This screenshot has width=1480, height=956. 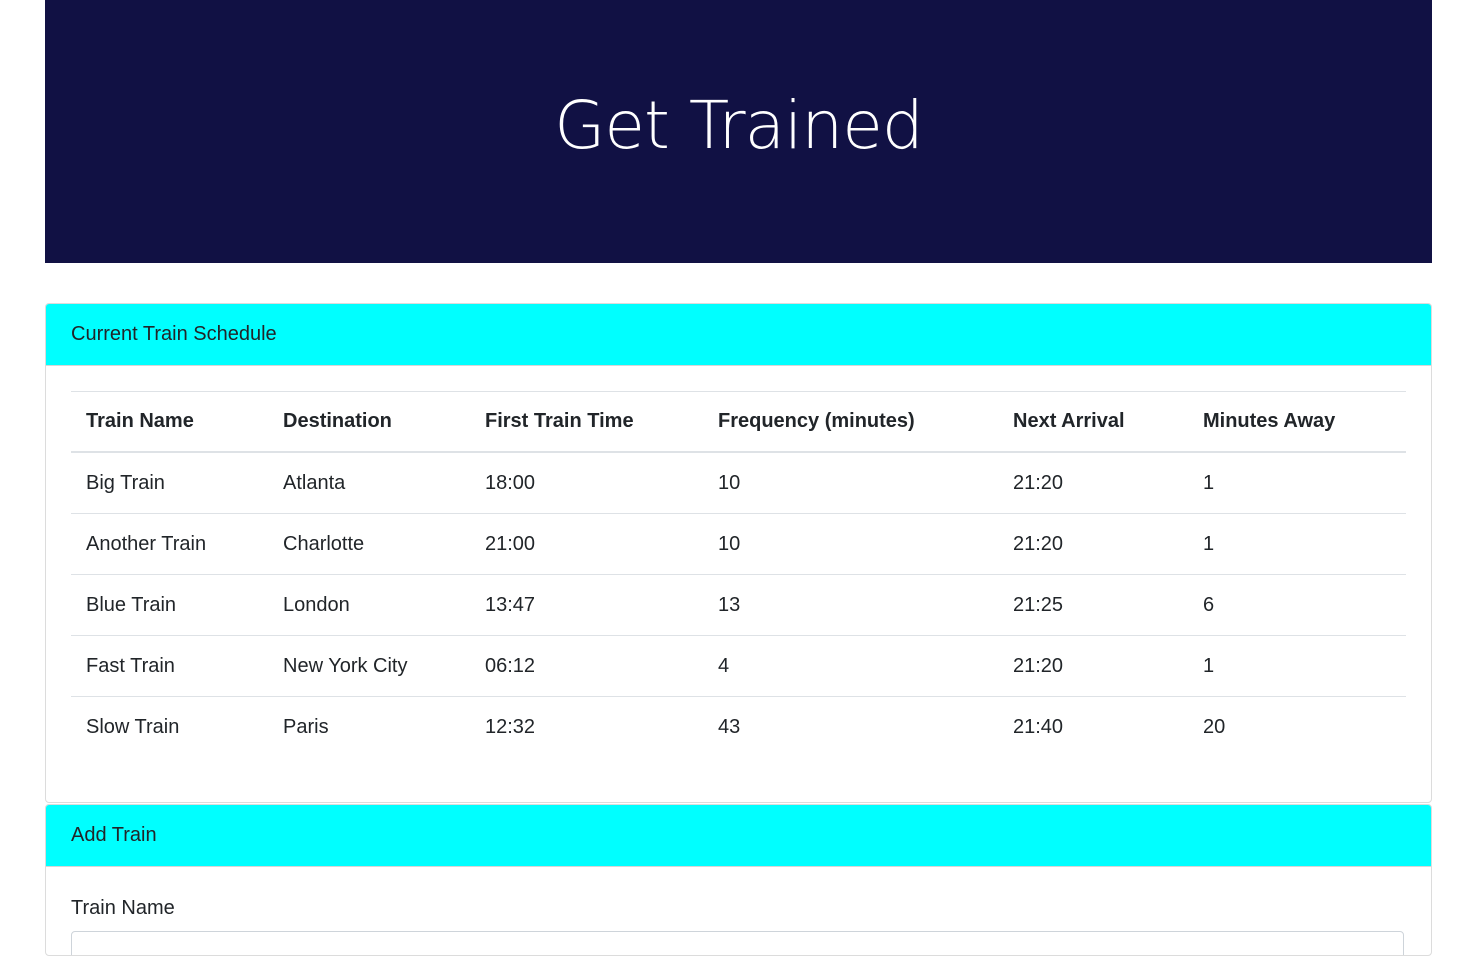 I want to click on table-cell: 13:47, so click(x=586, y=605).